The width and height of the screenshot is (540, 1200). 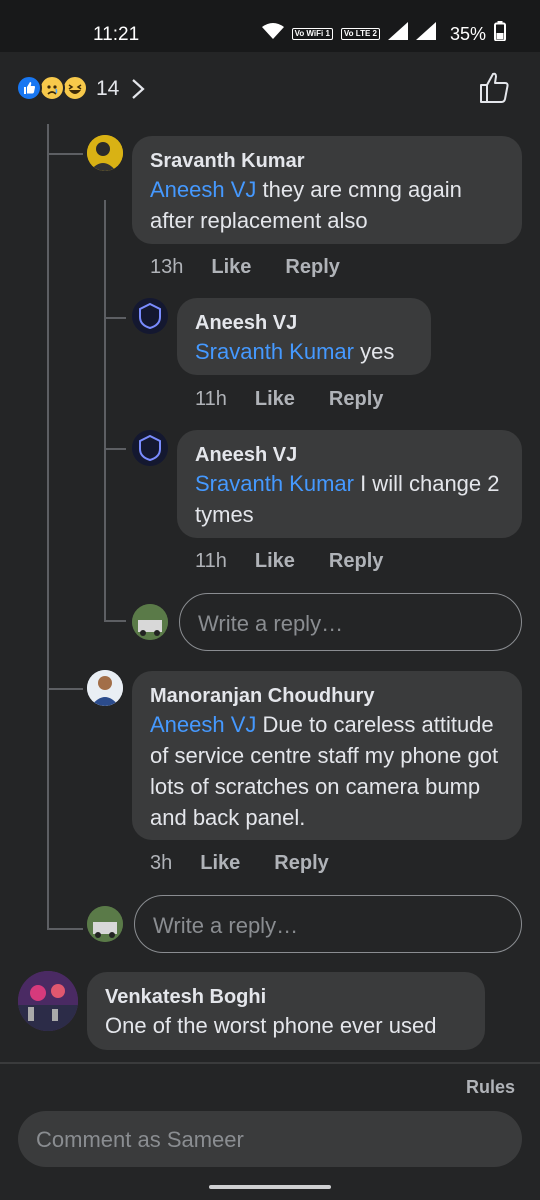 I want to click on avatar-venkatesh, so click(x=48, y=1001).